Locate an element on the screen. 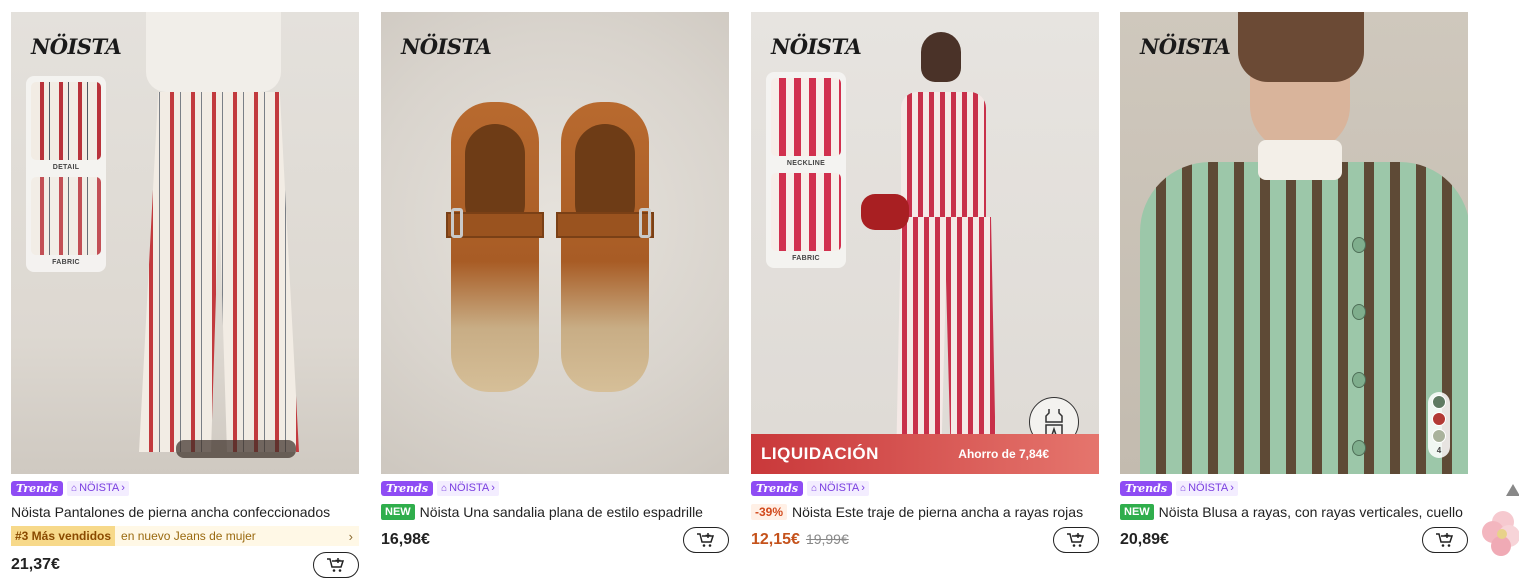 The width and height of the screenshot is (1519, 587). blouse-collar is located at coordinates (1300, 160).